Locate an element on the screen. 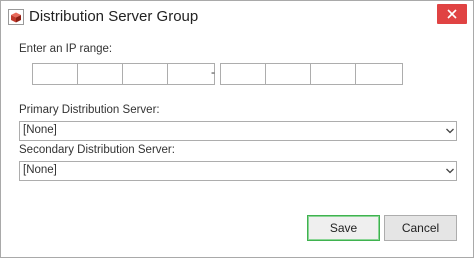 The height and width of the screenshot is (258, 474). save-button-label: Save is located at coordinates (343, 228).